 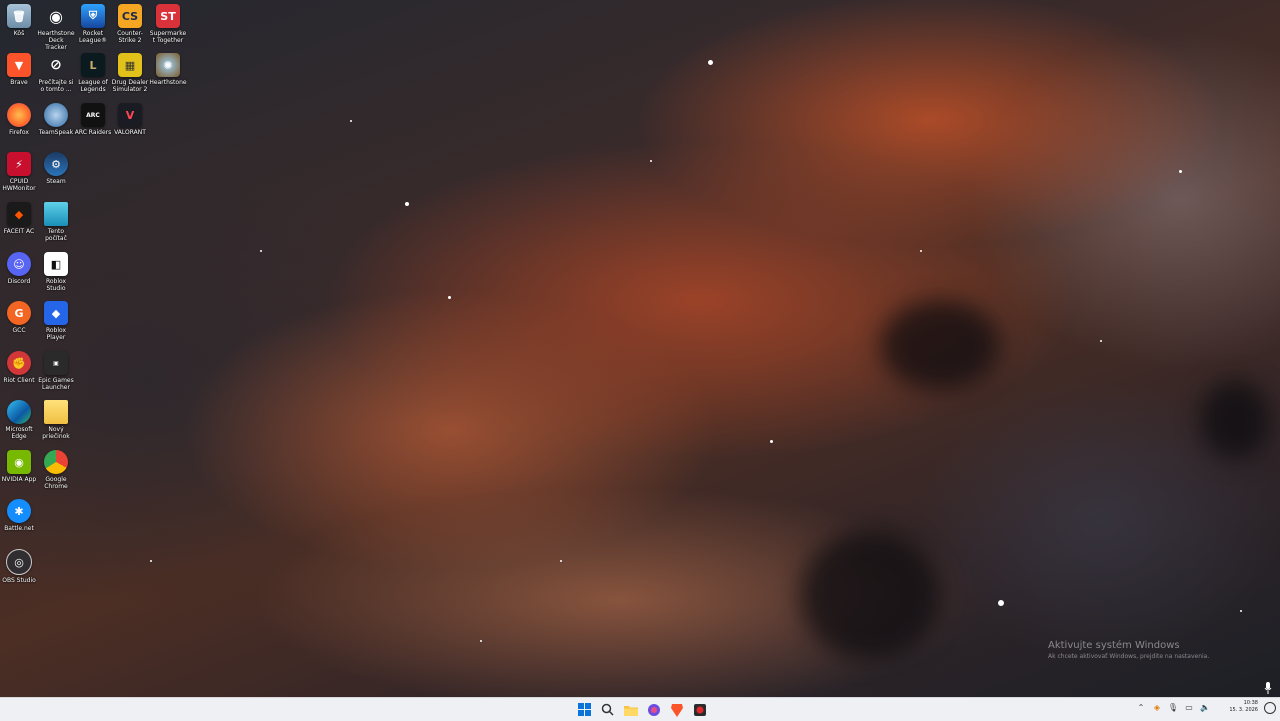 I want to click on obs-studio-shortcut: ◎ OBS Studio, so click(x=19, y=566).